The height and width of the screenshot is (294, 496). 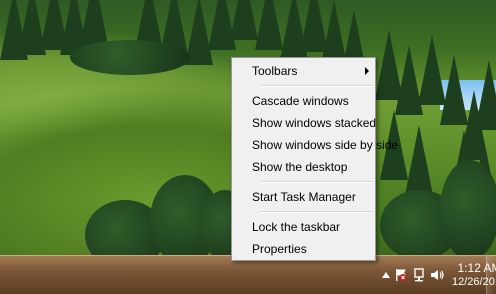 What do you see at coordinates (314, 123) in the screenshot?
I see `menu-item-label: Show windows stacked` at bounding box center [314, 123].